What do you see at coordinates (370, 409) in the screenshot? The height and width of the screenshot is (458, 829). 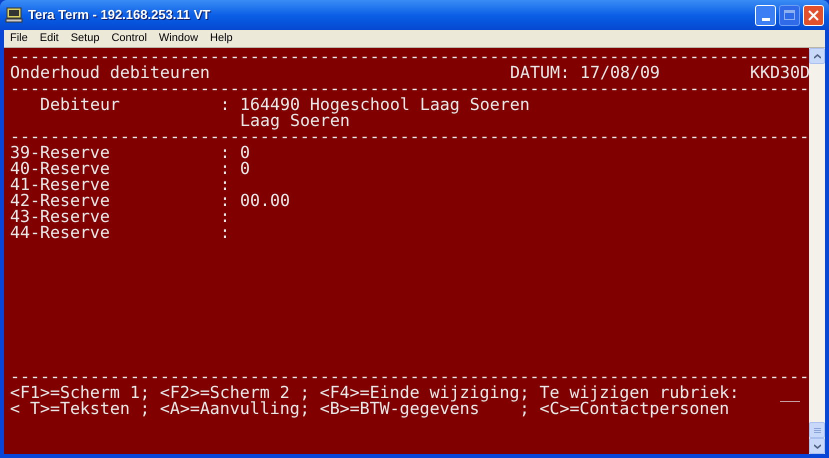 I see `function-key-legend: < T>=Teksten ; <A>=Aanvulling; <B>=BTW-gegevens ; <C>=Contactpersonen` at bounding box center [370, 409].